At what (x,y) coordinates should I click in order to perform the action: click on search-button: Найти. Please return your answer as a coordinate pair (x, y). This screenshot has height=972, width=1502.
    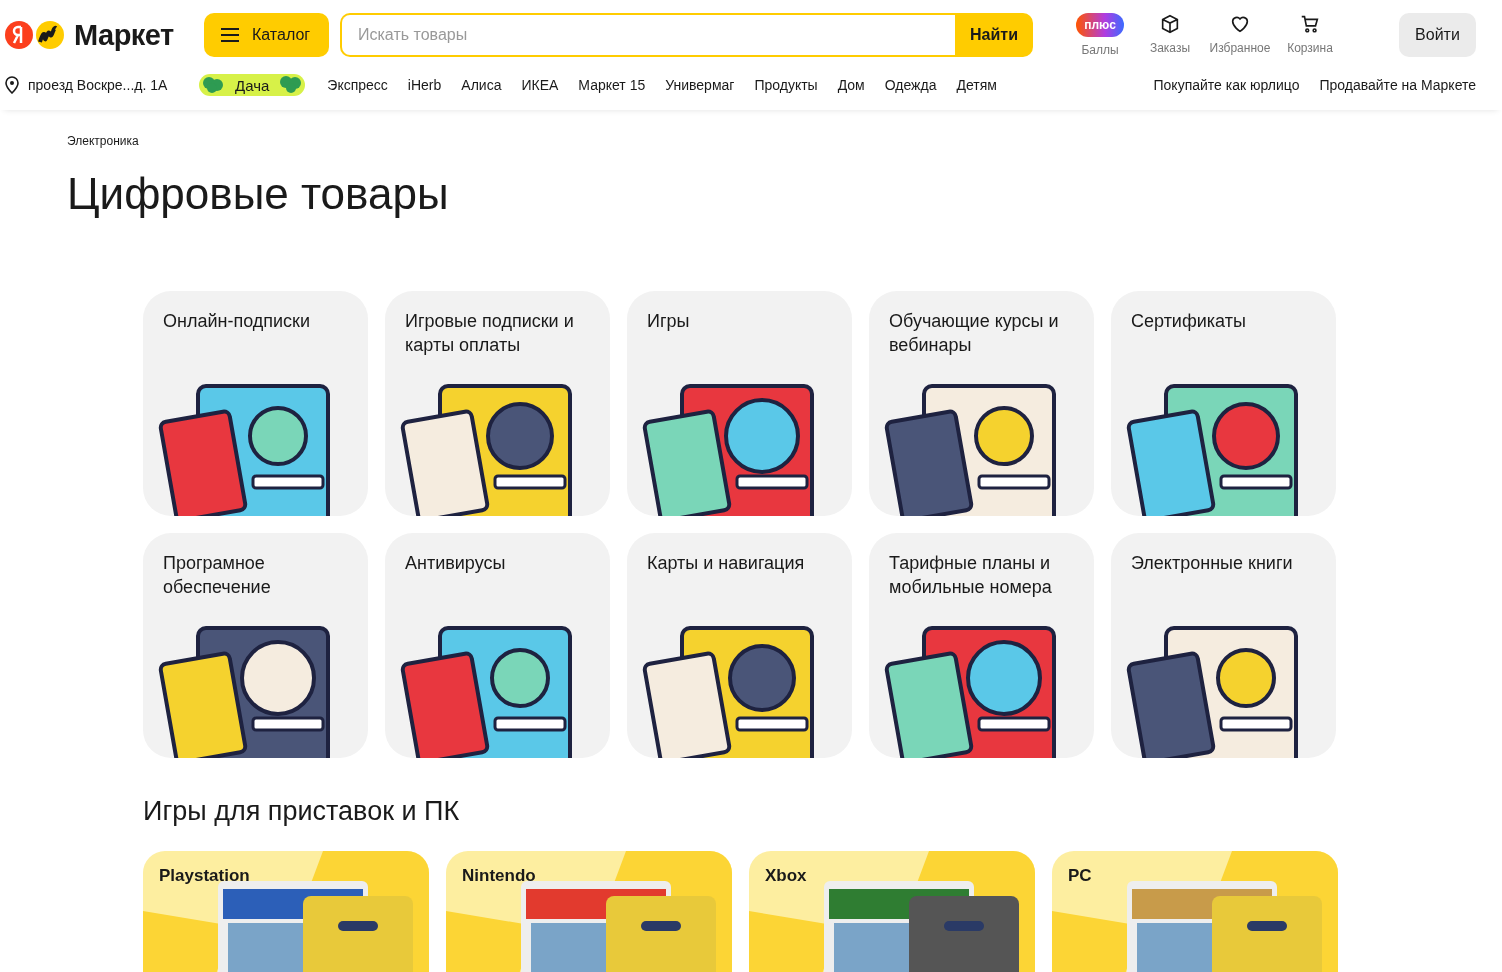
    Looking at the image, I should click on (994, 35).